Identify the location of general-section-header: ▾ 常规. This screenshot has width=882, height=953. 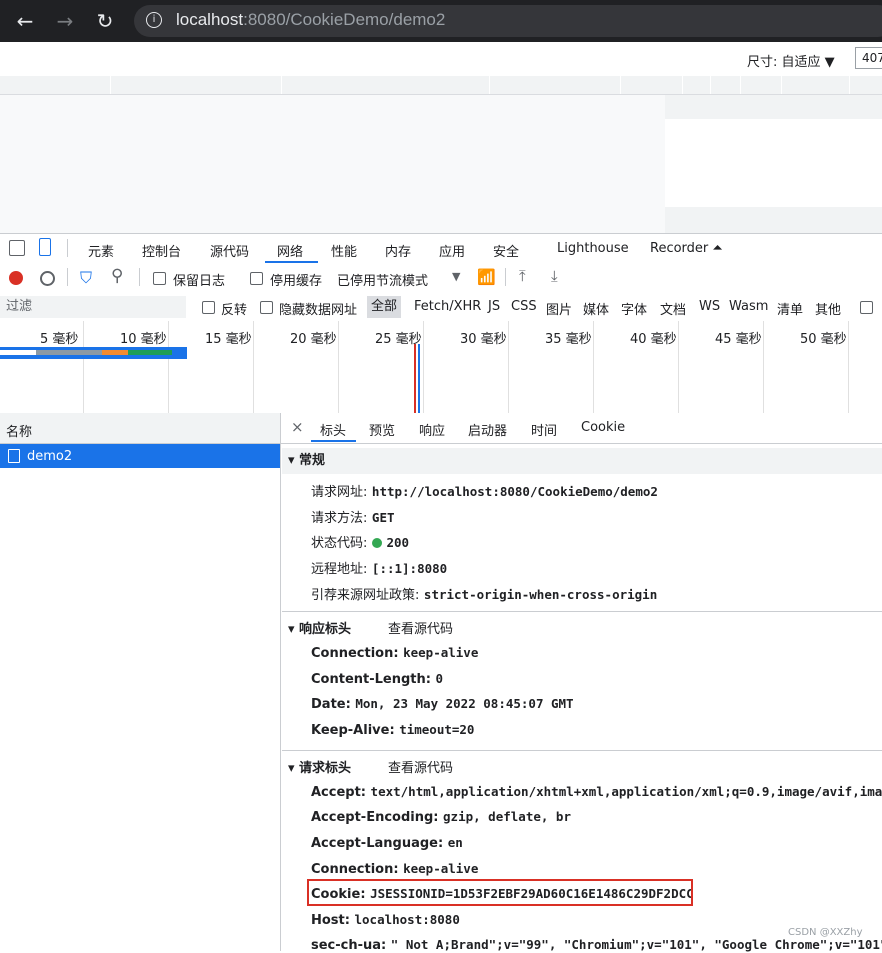
(582, 461).